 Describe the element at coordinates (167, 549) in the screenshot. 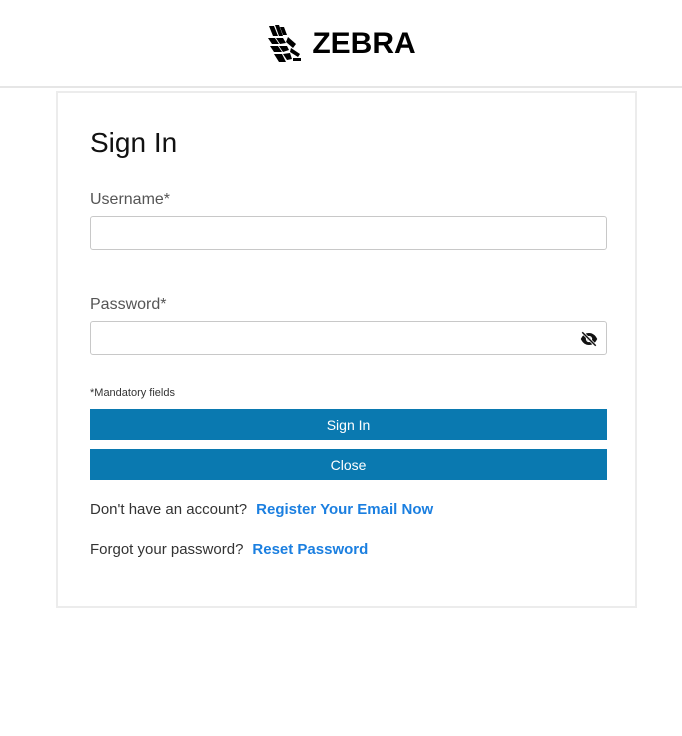

I see `forgot-prompt: Forgot your password?` at that location.